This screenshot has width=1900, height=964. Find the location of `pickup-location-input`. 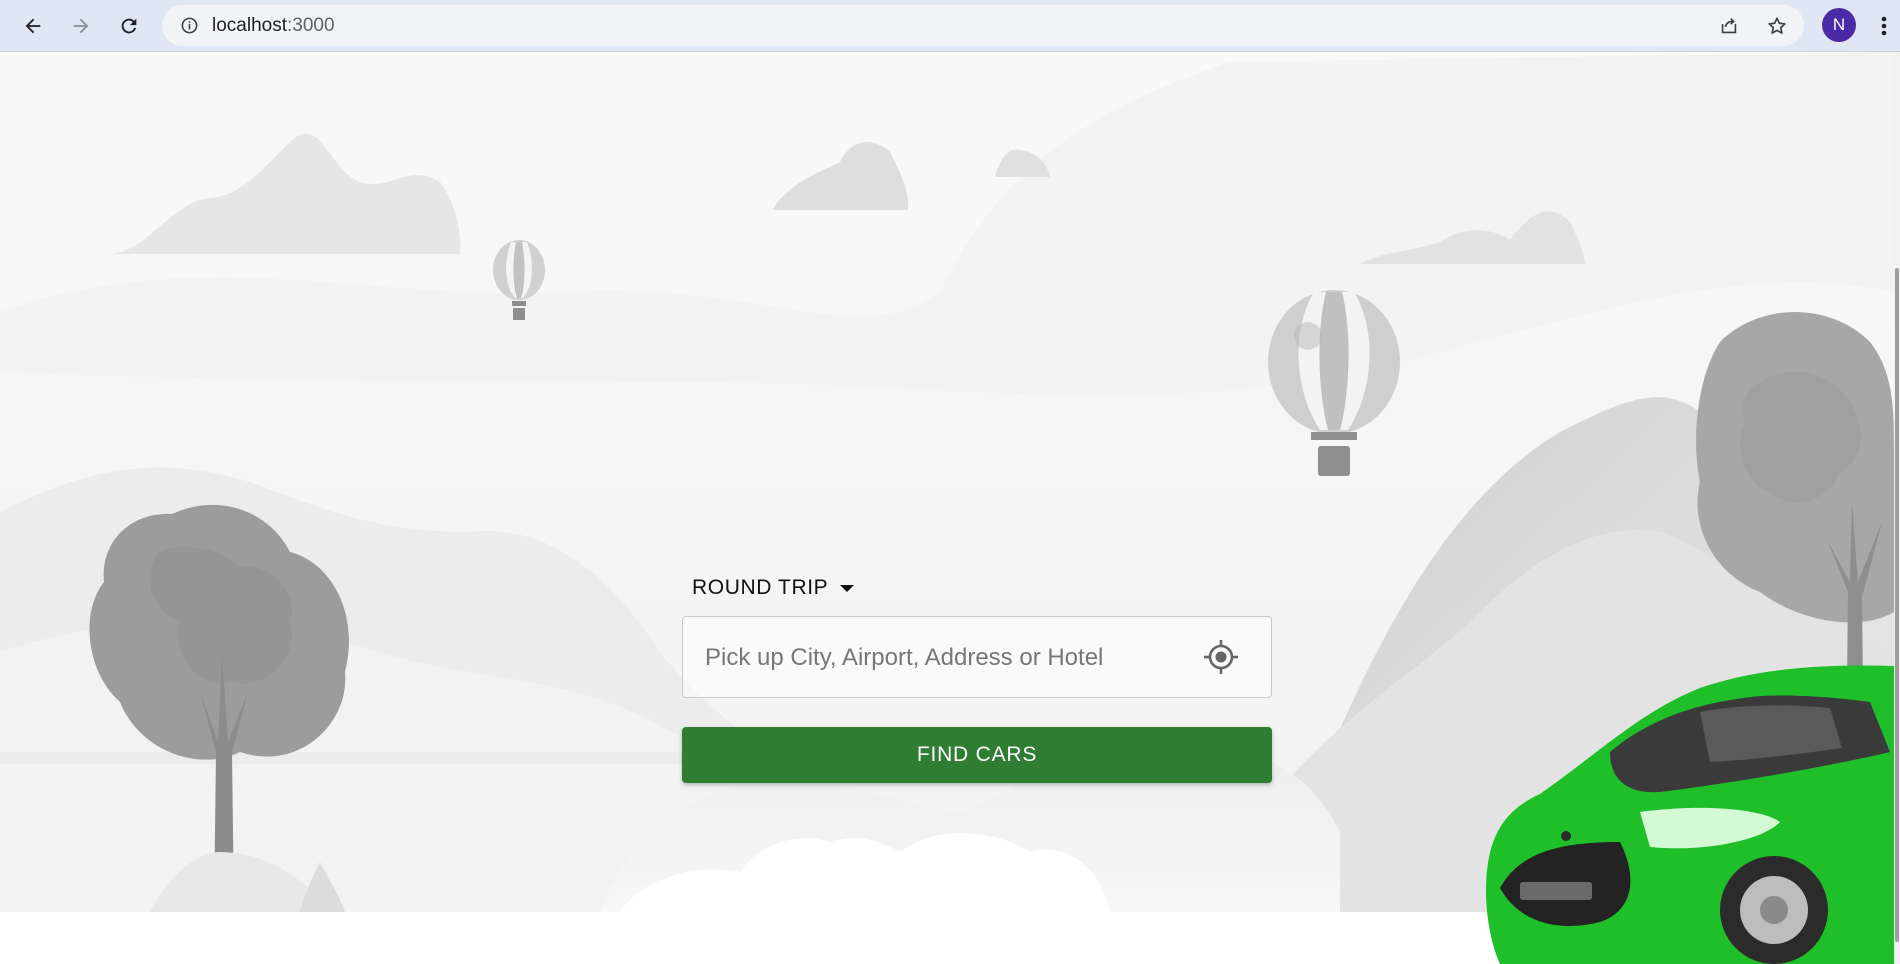

pickup-location-input is located at coordinates (945, 658).